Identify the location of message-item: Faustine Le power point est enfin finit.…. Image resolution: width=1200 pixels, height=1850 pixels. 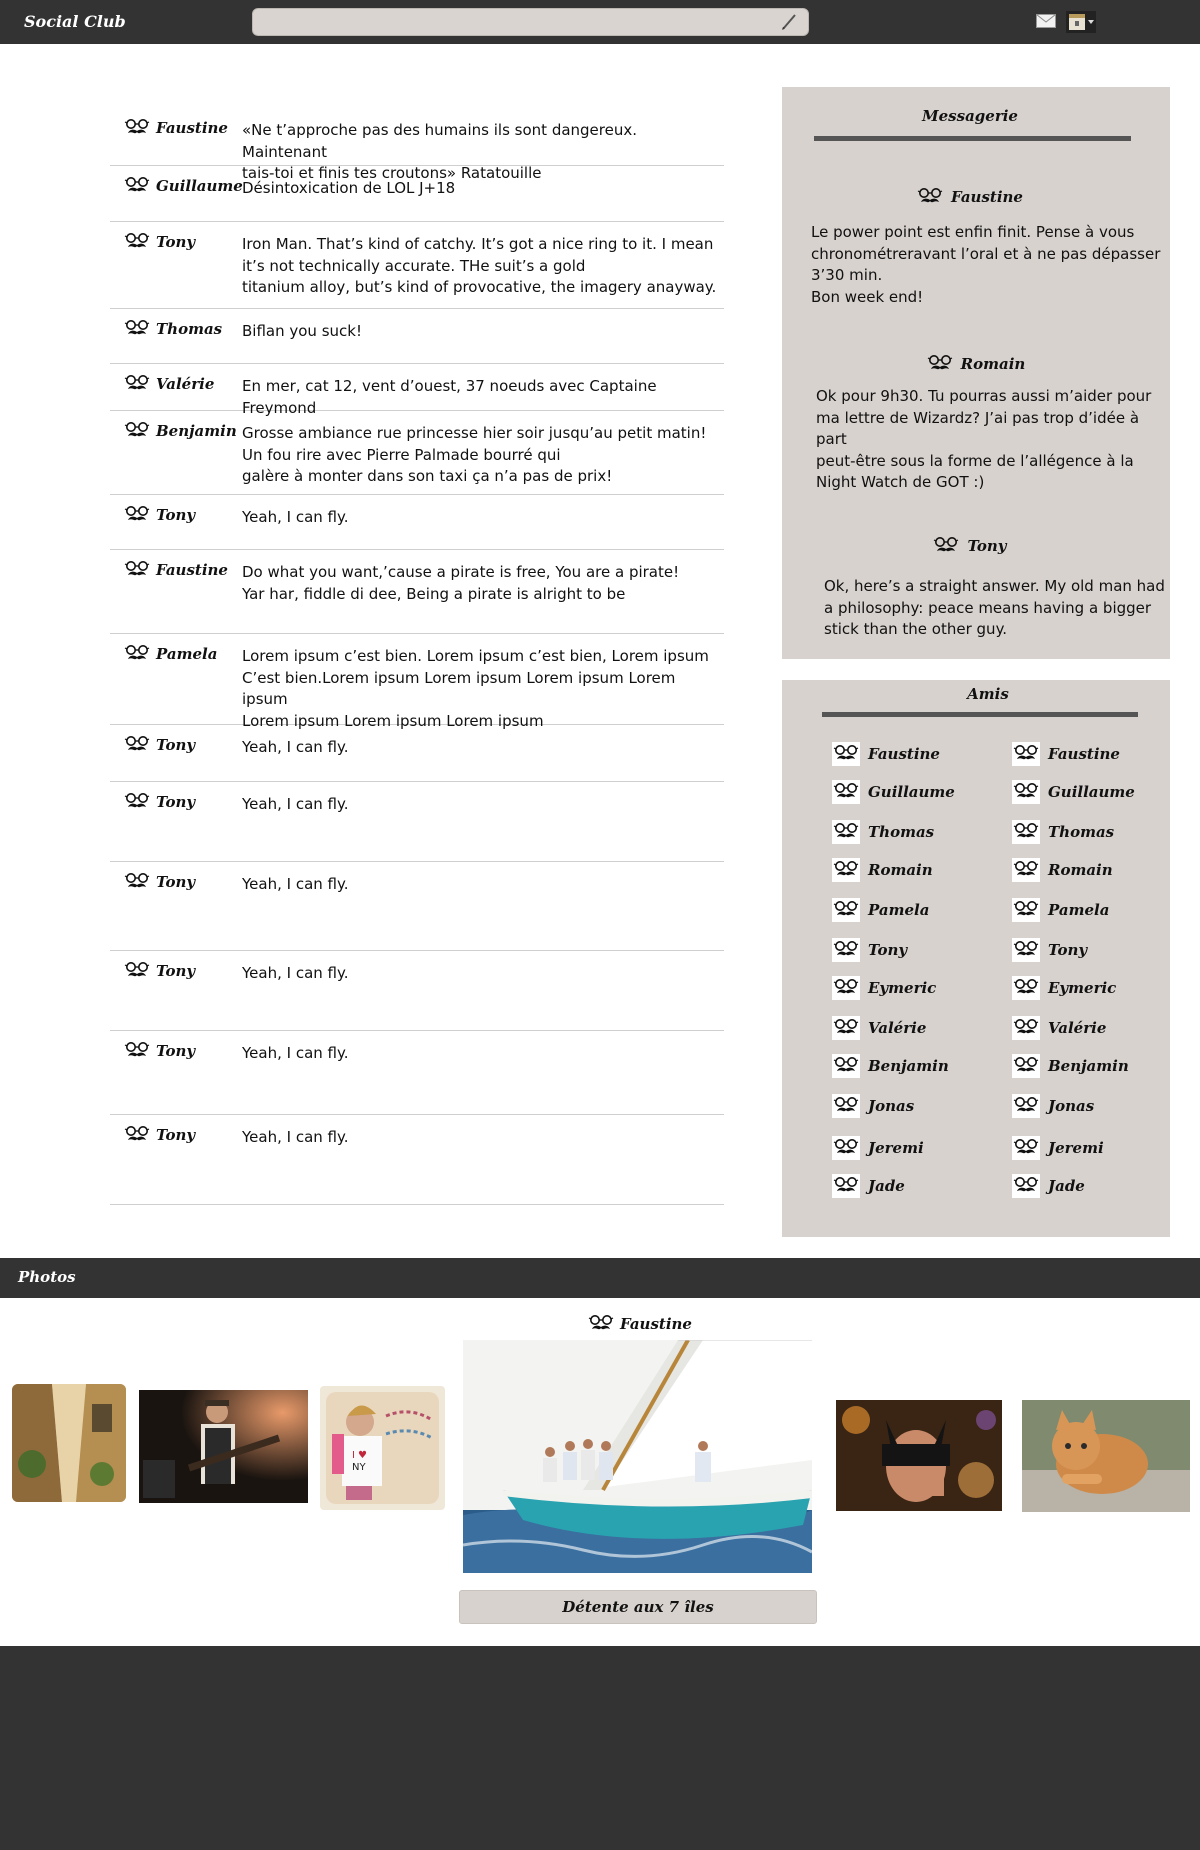
(976, 247).